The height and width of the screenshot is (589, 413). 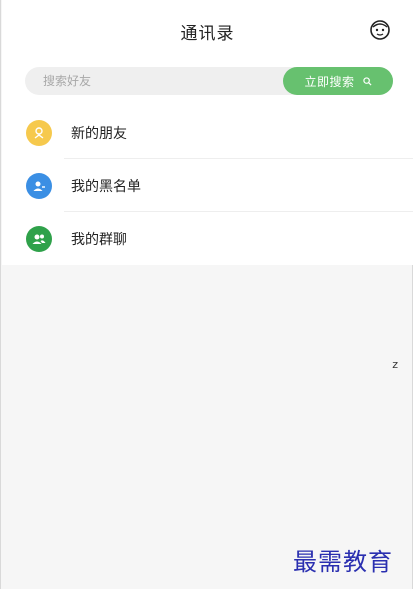 I want to click on list-item-label: 新的朋友, so click(x=99, y=134).